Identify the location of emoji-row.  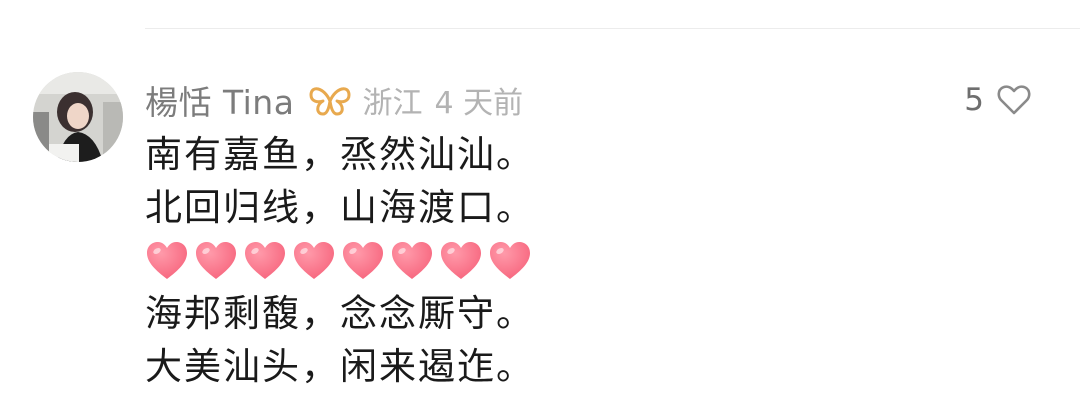
(341, 260).